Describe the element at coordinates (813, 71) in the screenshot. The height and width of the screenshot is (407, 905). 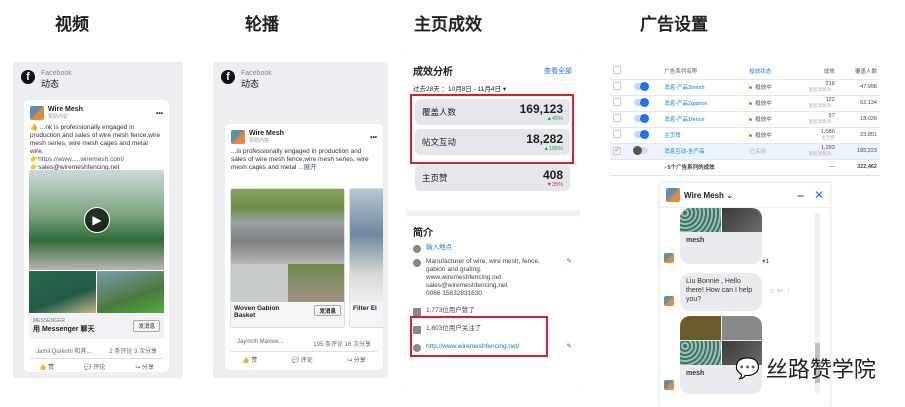
I see `column-header: 成效` at that location.